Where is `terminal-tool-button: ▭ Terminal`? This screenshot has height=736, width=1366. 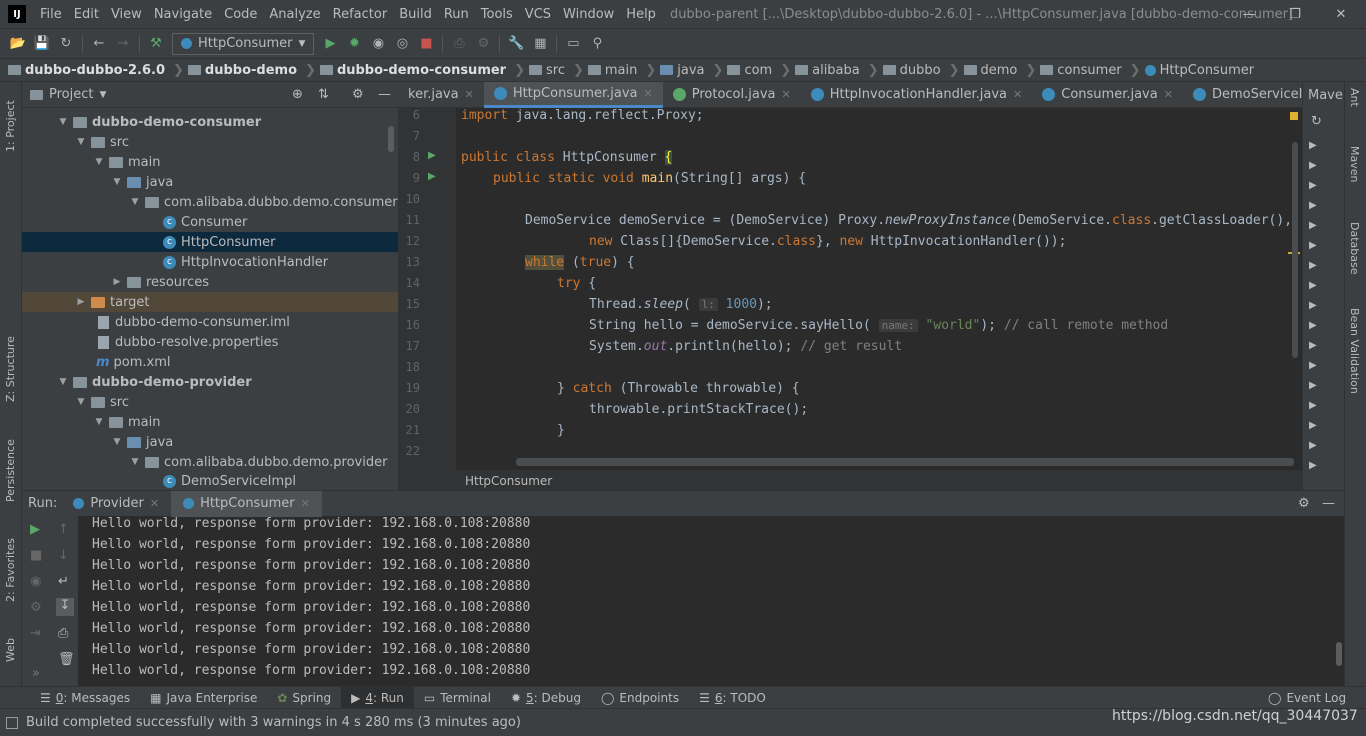 terminal-tool-button: ▭ Terminal is located at coordinates (457, 698).